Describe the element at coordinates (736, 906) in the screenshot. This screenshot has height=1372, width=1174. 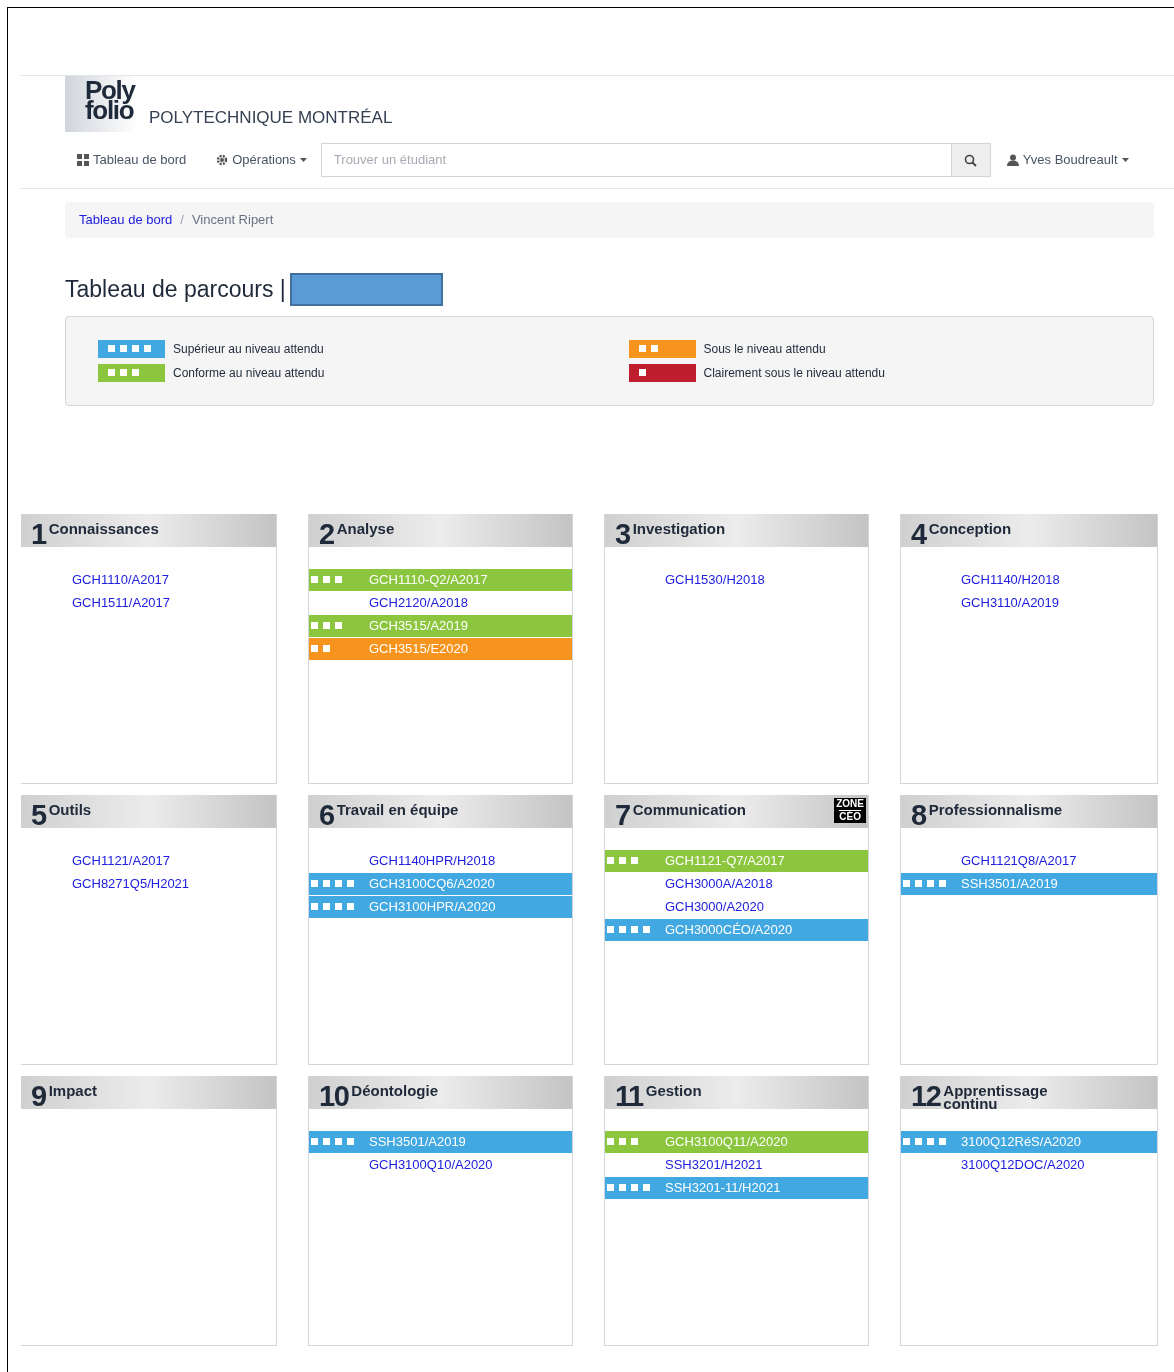
I see `course-link: GCH3000/A2020` at that location.